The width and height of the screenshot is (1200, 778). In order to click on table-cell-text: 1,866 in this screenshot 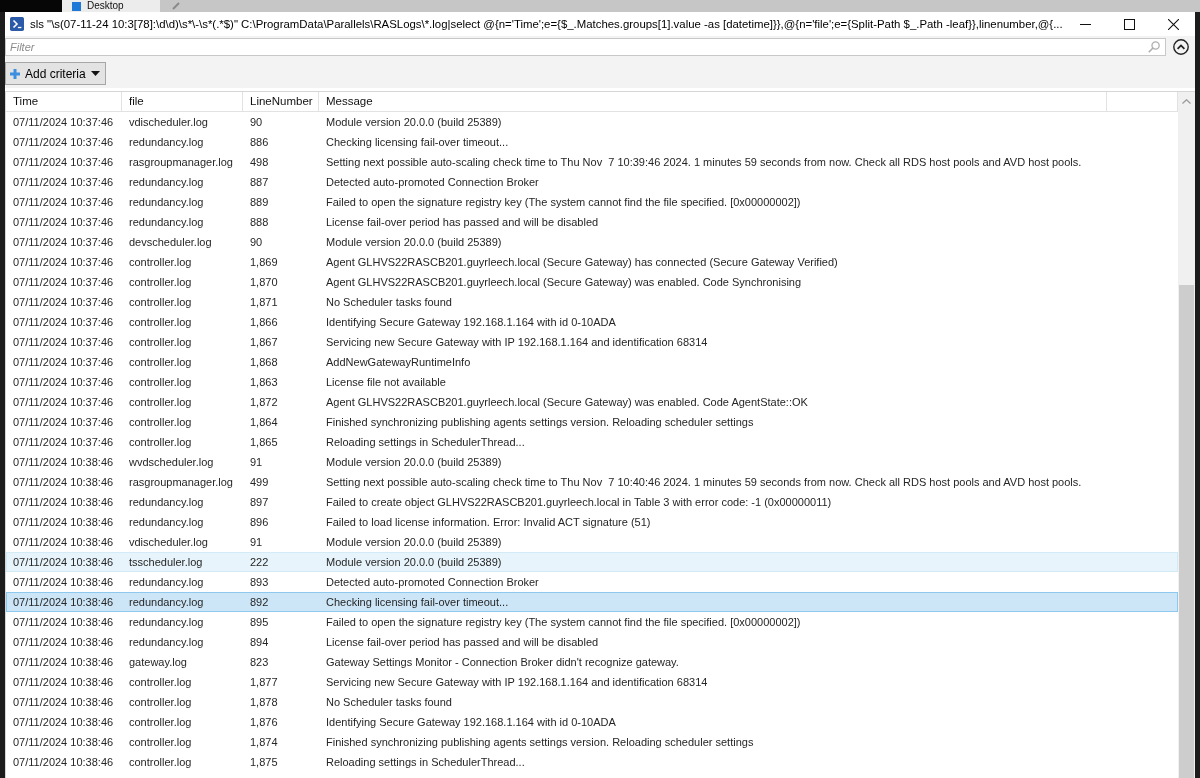, I will do `click(264, 322)`.